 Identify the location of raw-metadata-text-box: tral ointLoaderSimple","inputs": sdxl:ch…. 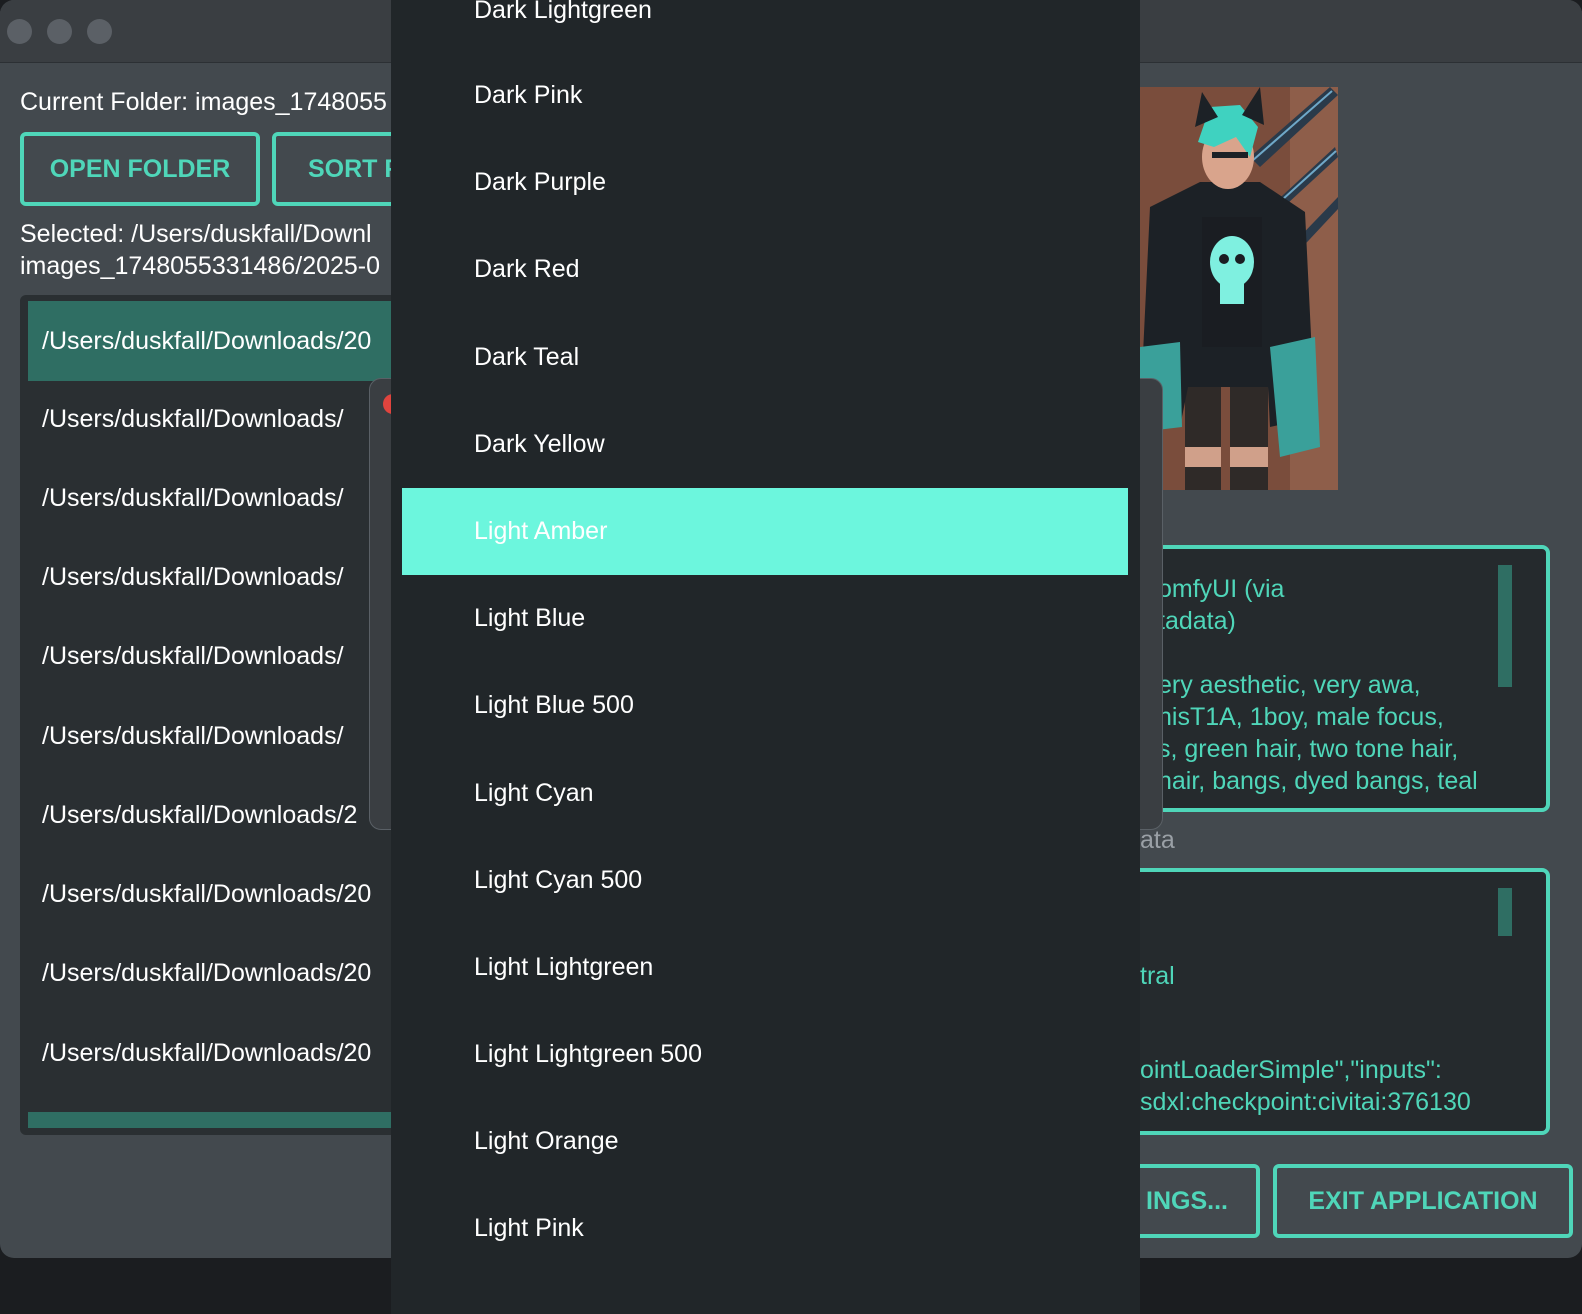
(1339, 1001).